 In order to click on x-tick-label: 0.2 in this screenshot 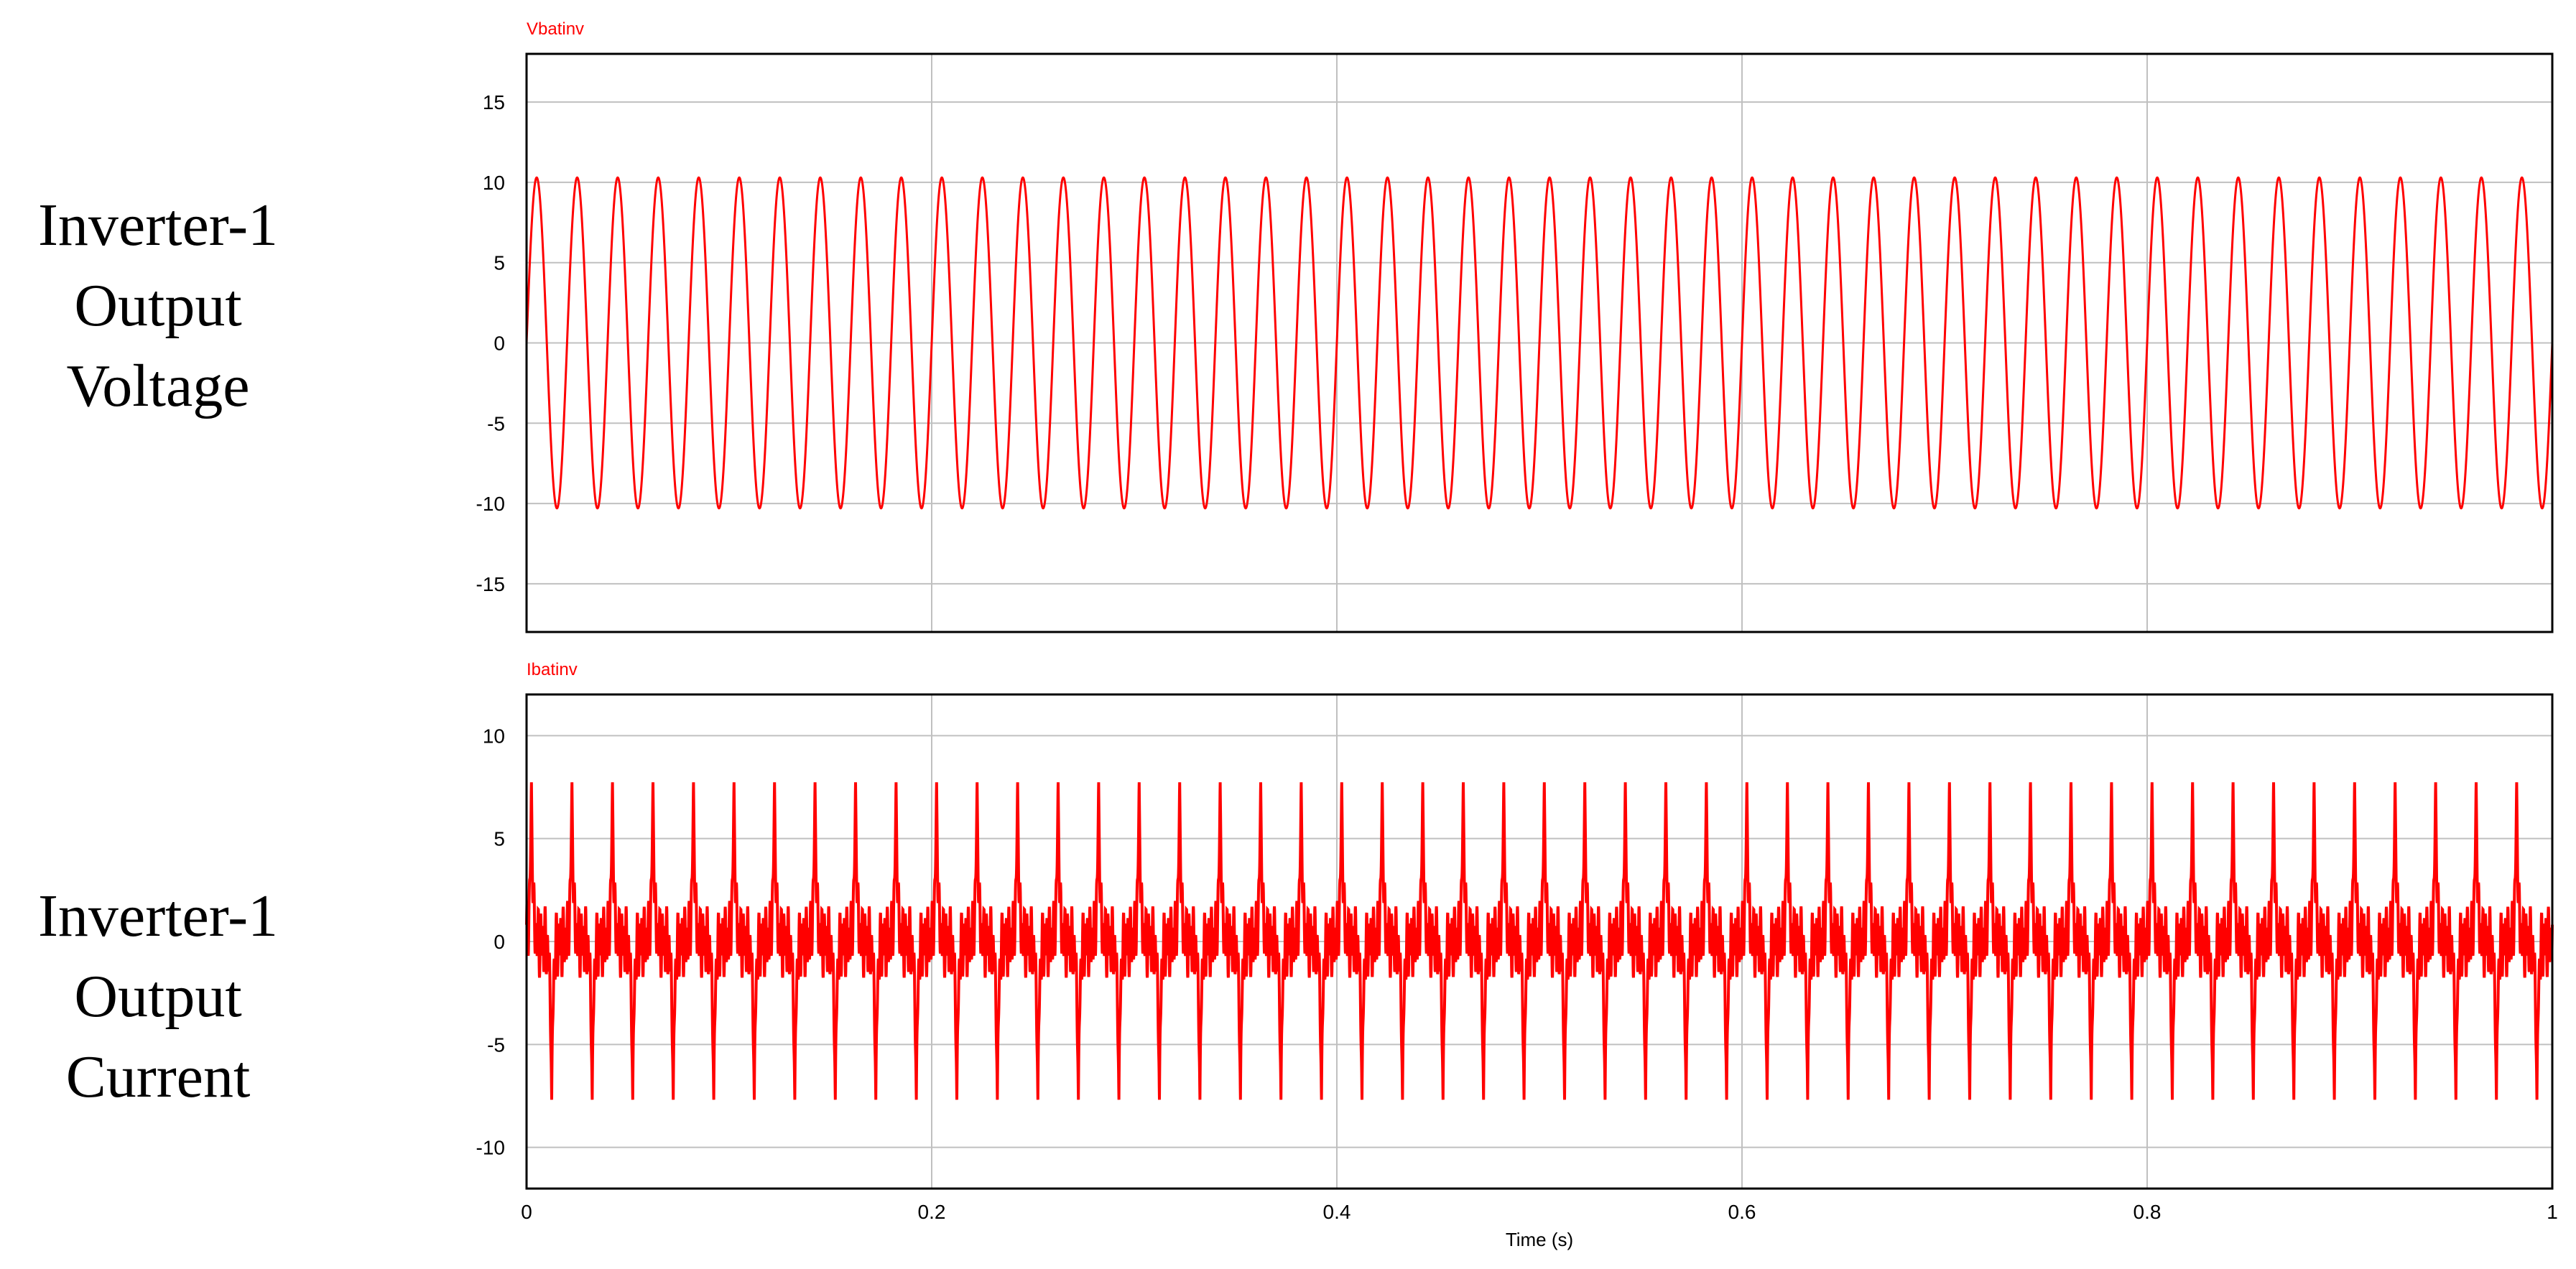, I will do `click(932, 1212)`.